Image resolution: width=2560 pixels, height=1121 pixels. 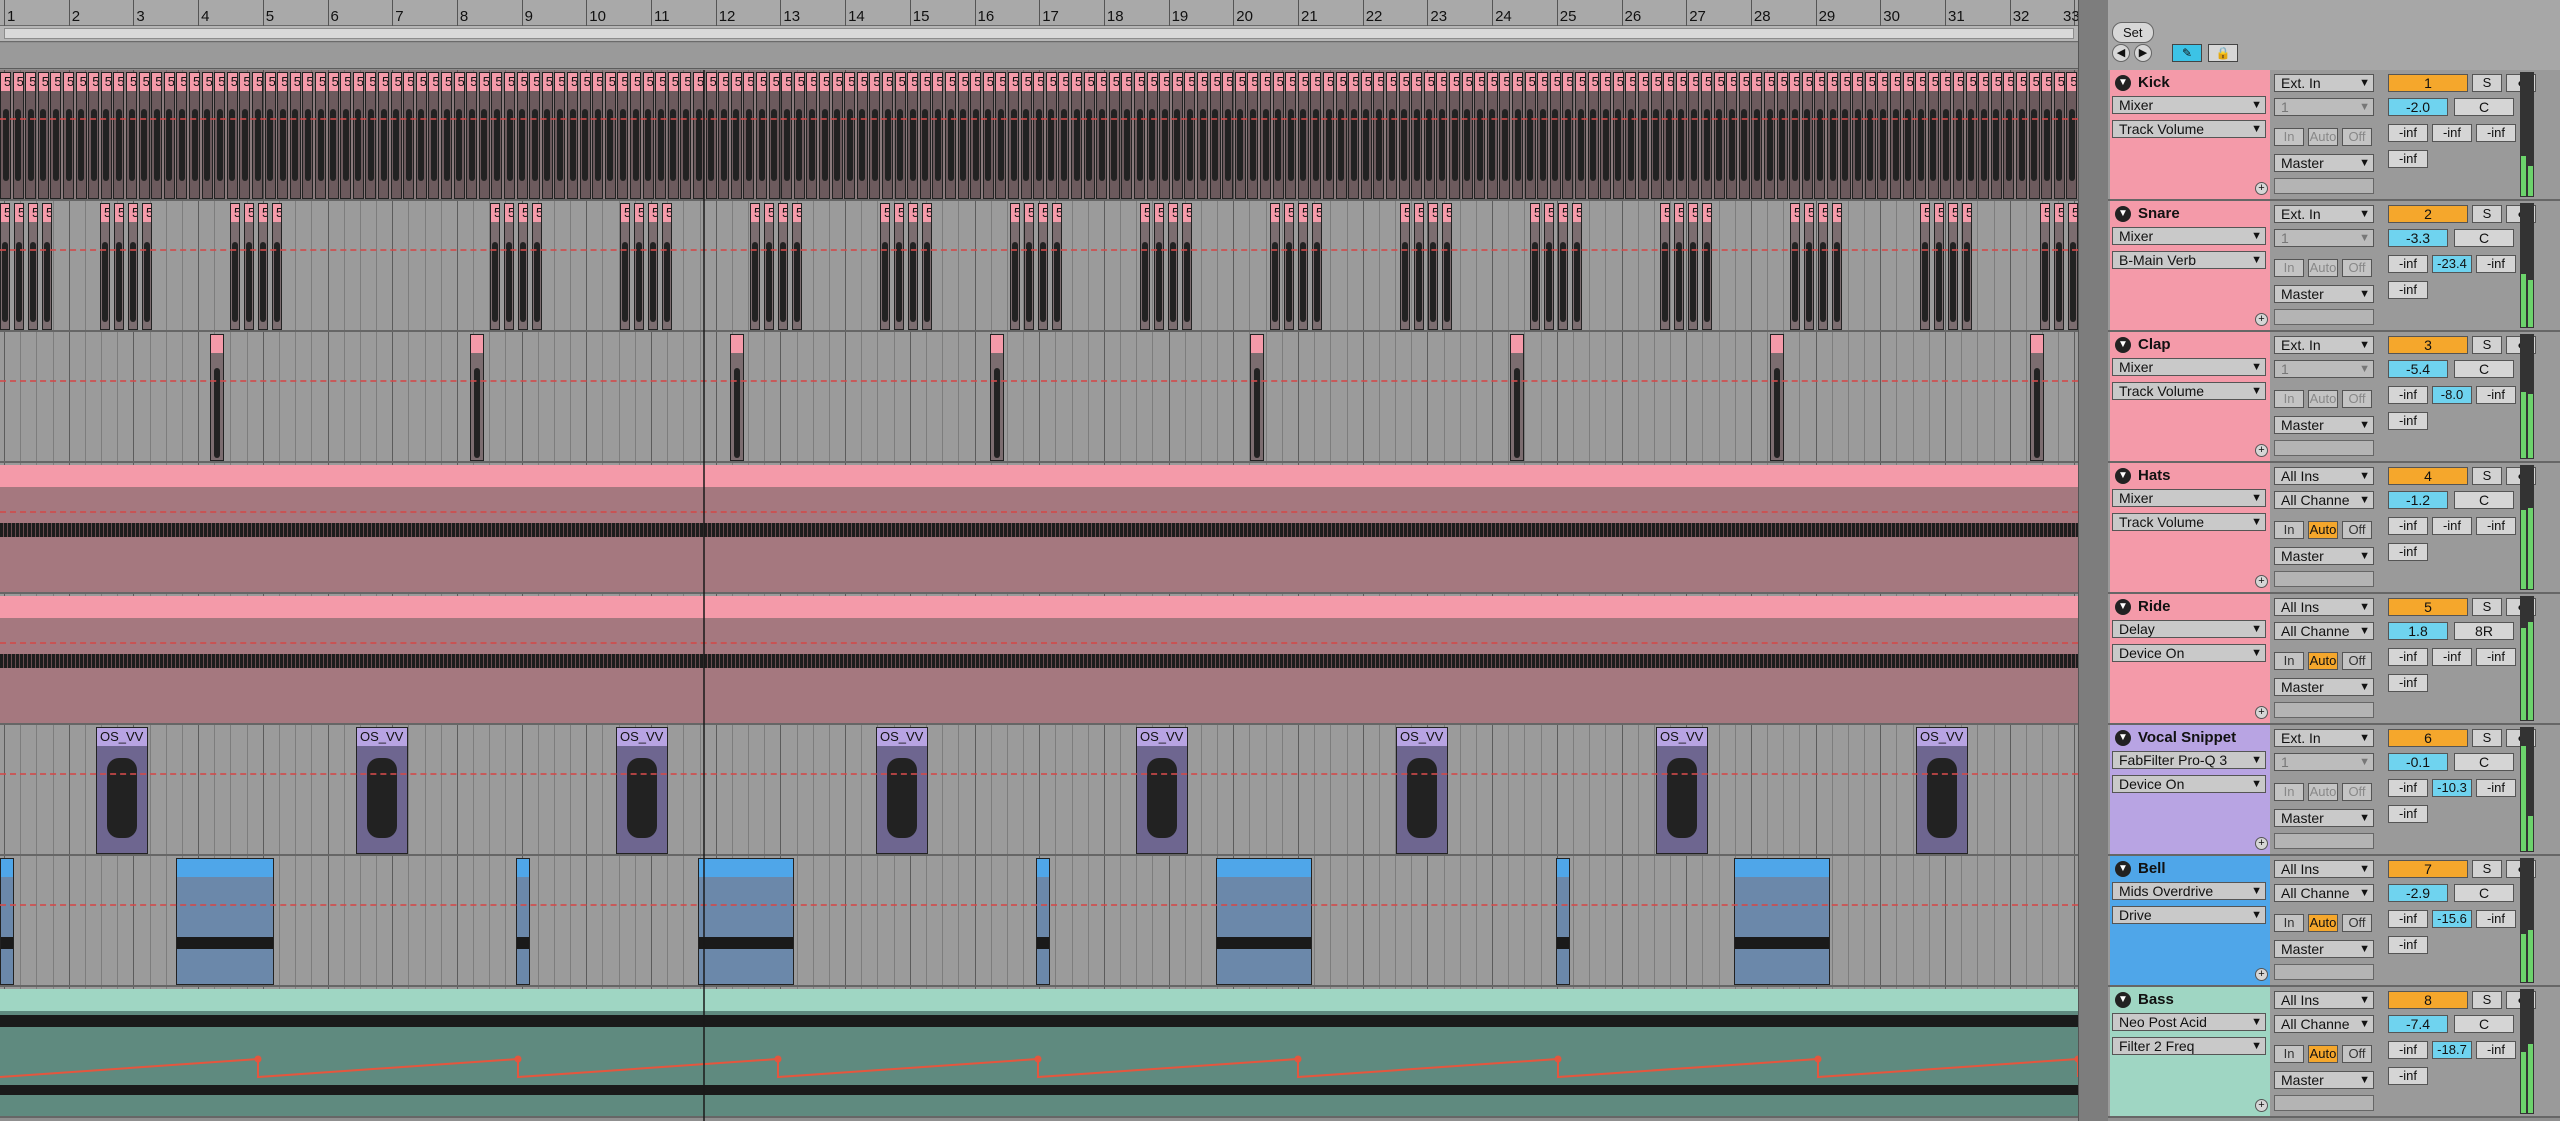 What do you see at coordinates (2189, 391) in the screenshot?
I see `parameter-chooser: Track Volume ▼` at bounding box center [2189, 391].